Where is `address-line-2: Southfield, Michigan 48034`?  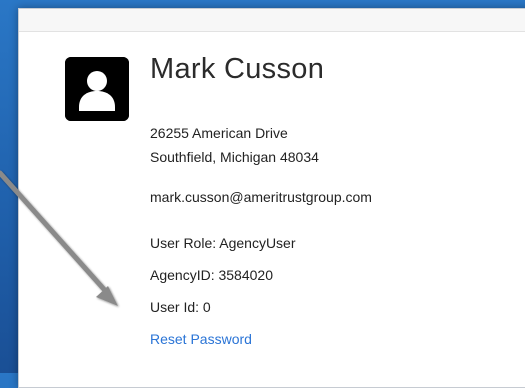
address-line-2: Southfield, Michigan 48034 is located at coordinates (234, 157).